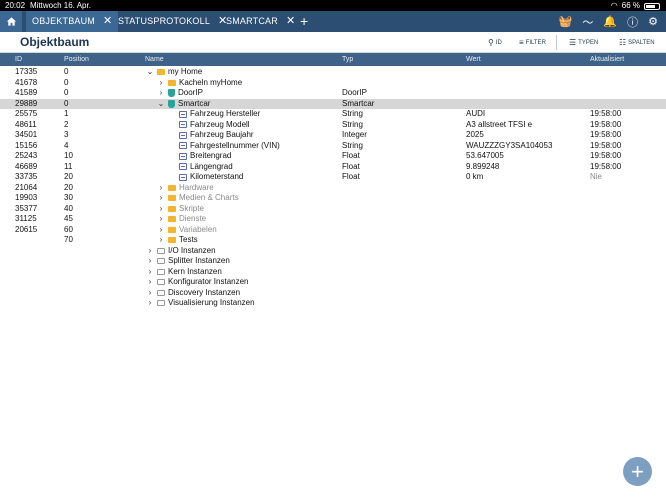 The width and height of the screenshot is (666, 500). Describe the element at coordinates (610, 21) in the screenshot. I see `bell-icon: 🔔` at that location.